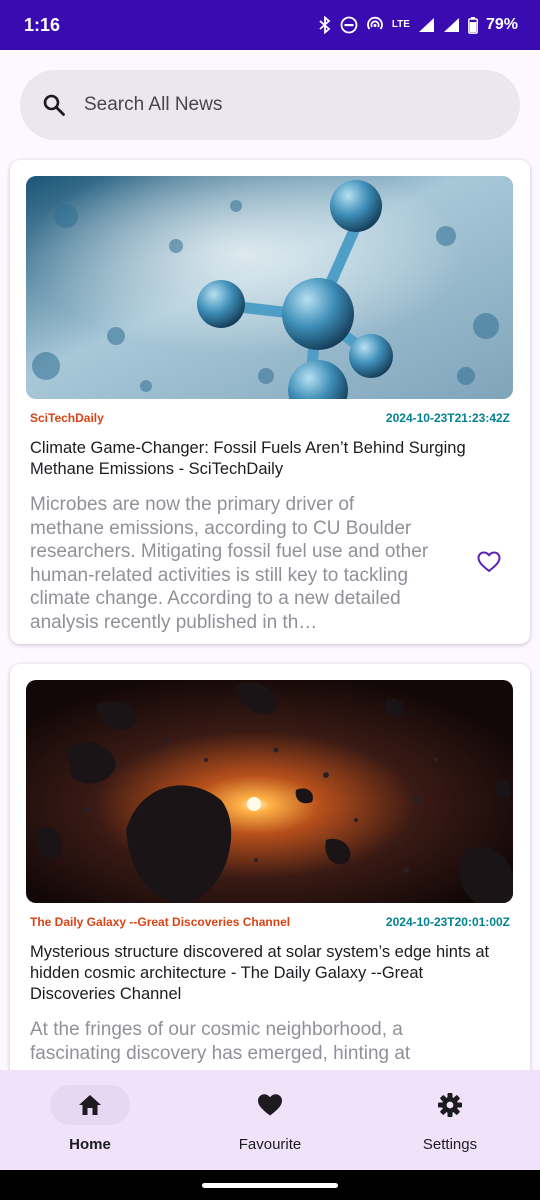 This screenshot has width=540, height=1200. I want to click on nav-item-settings: Settings, so click(450, 1120).